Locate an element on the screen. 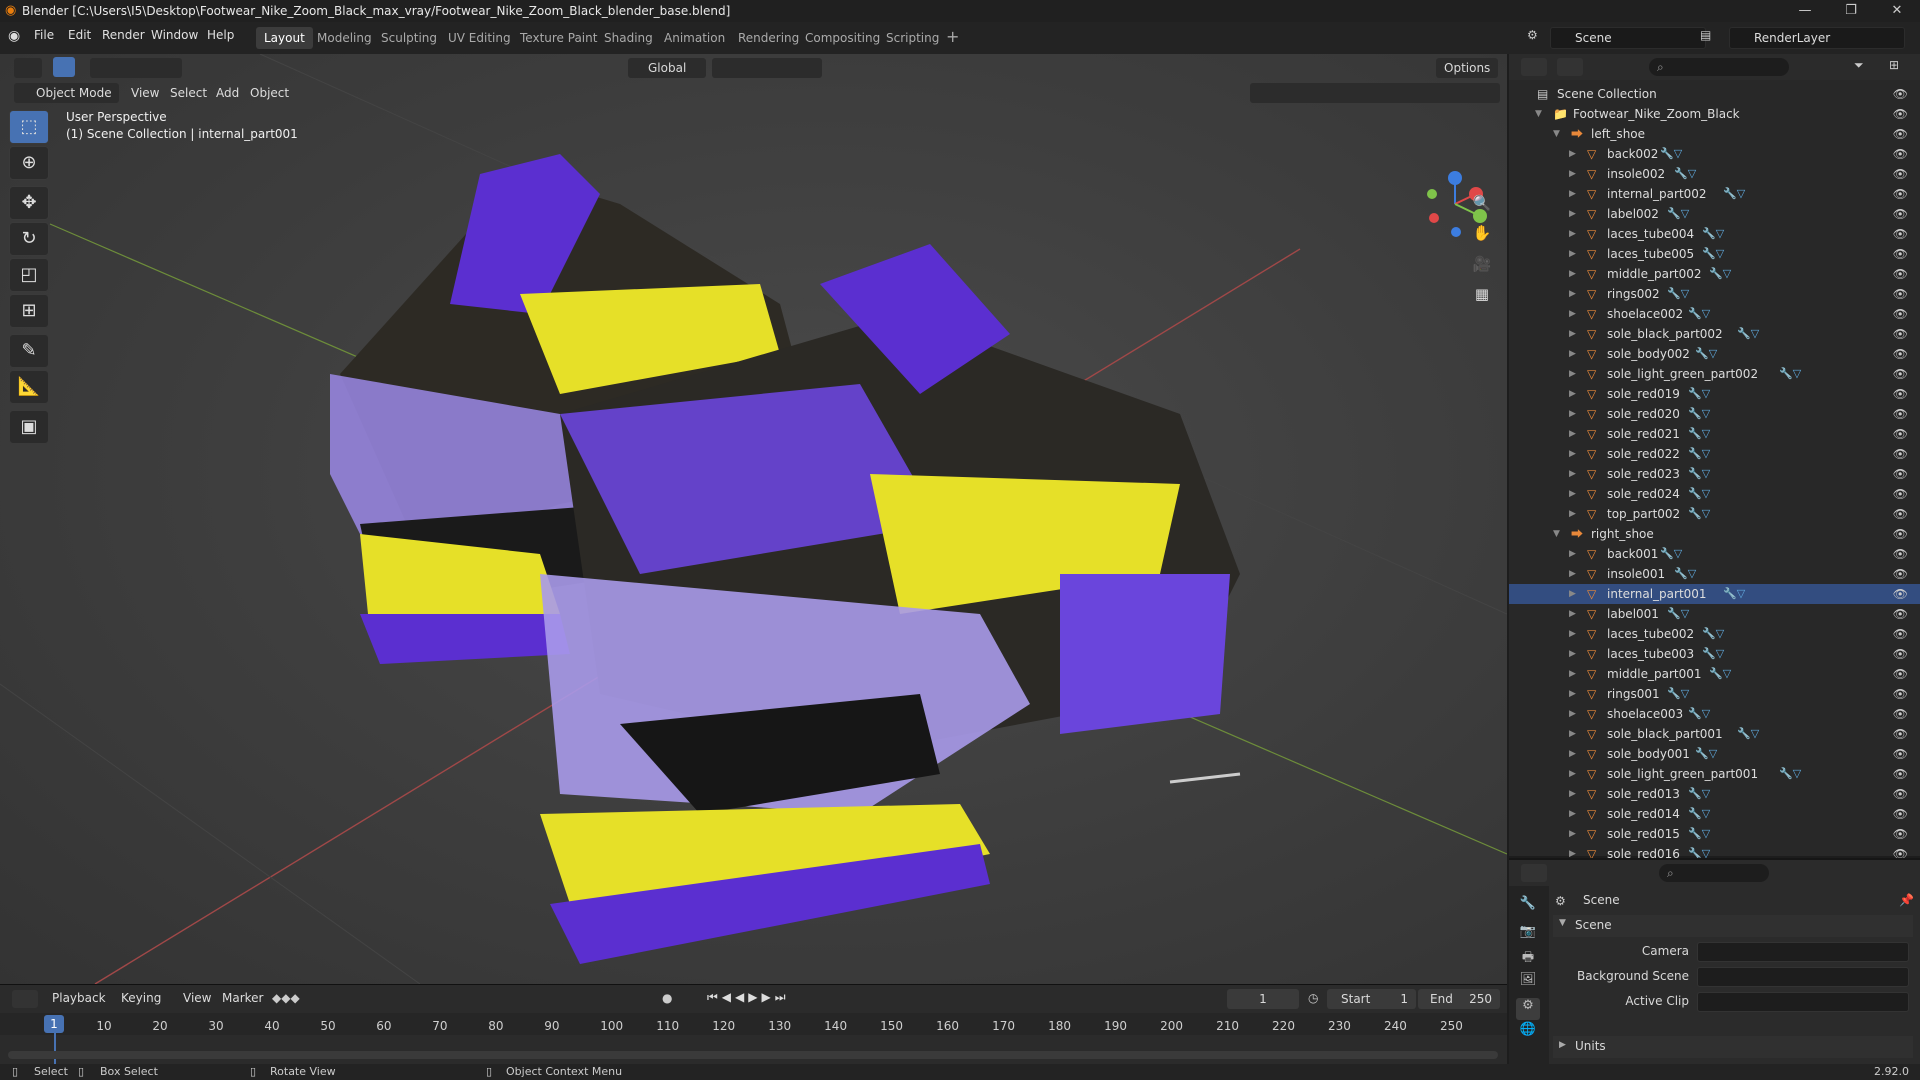 The image size is (1920, 1080). filter-icon: ⏷ is located at coordinates (1859, 65).